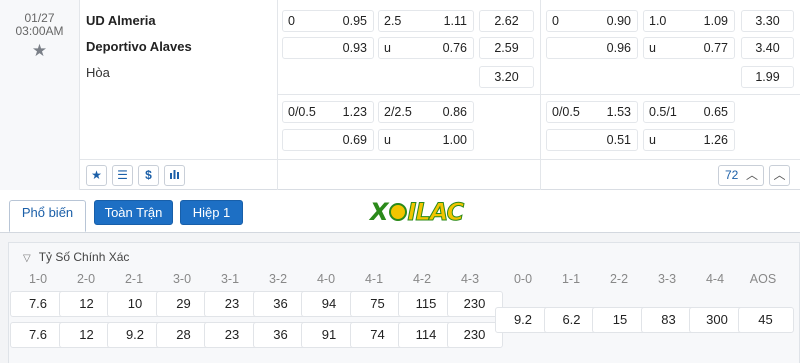  What do you see at coordinates (84, 257) in the screenshot?
I see `section-title: Tỷ Số Chính Xác` at bounding box center [84, 257].